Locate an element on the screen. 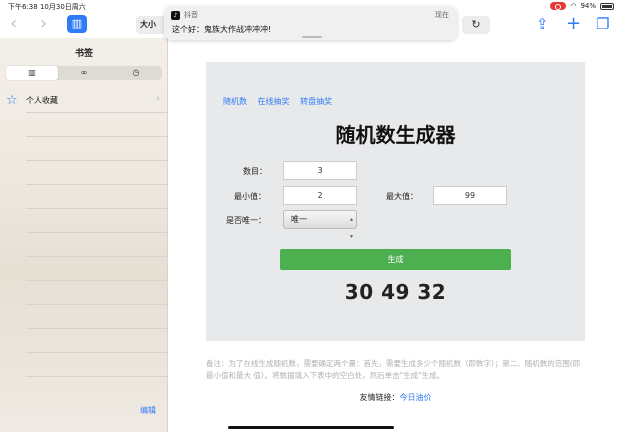  unique-select-value: 唯一 is located at coordinates (299, 219).